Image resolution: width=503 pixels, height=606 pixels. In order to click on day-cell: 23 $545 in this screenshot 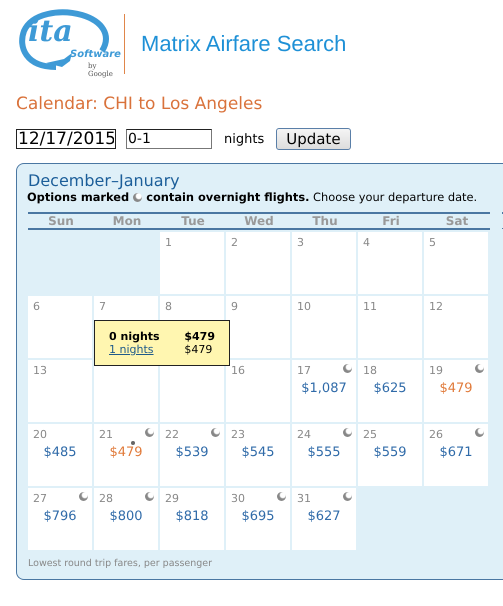, I will do `click(258, 455)`.